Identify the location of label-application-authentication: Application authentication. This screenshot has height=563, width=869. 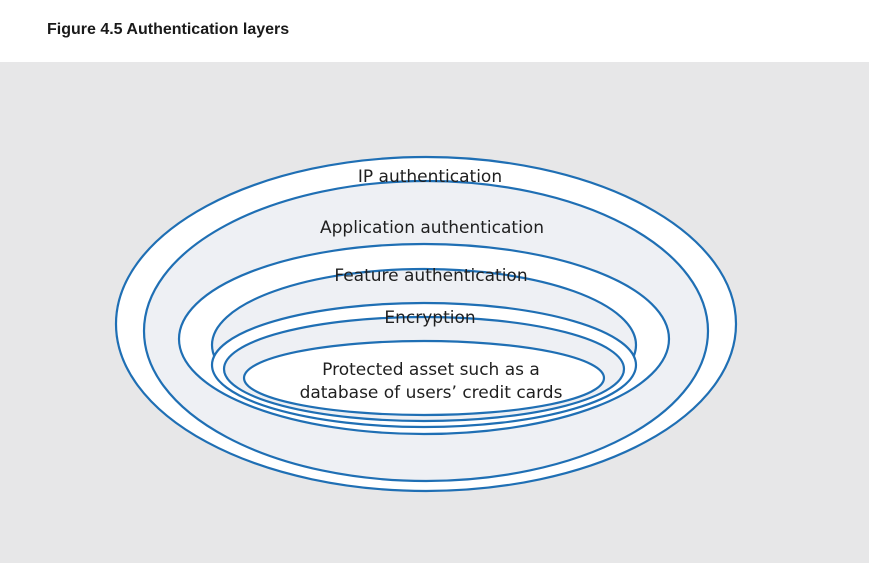
(432, 228).